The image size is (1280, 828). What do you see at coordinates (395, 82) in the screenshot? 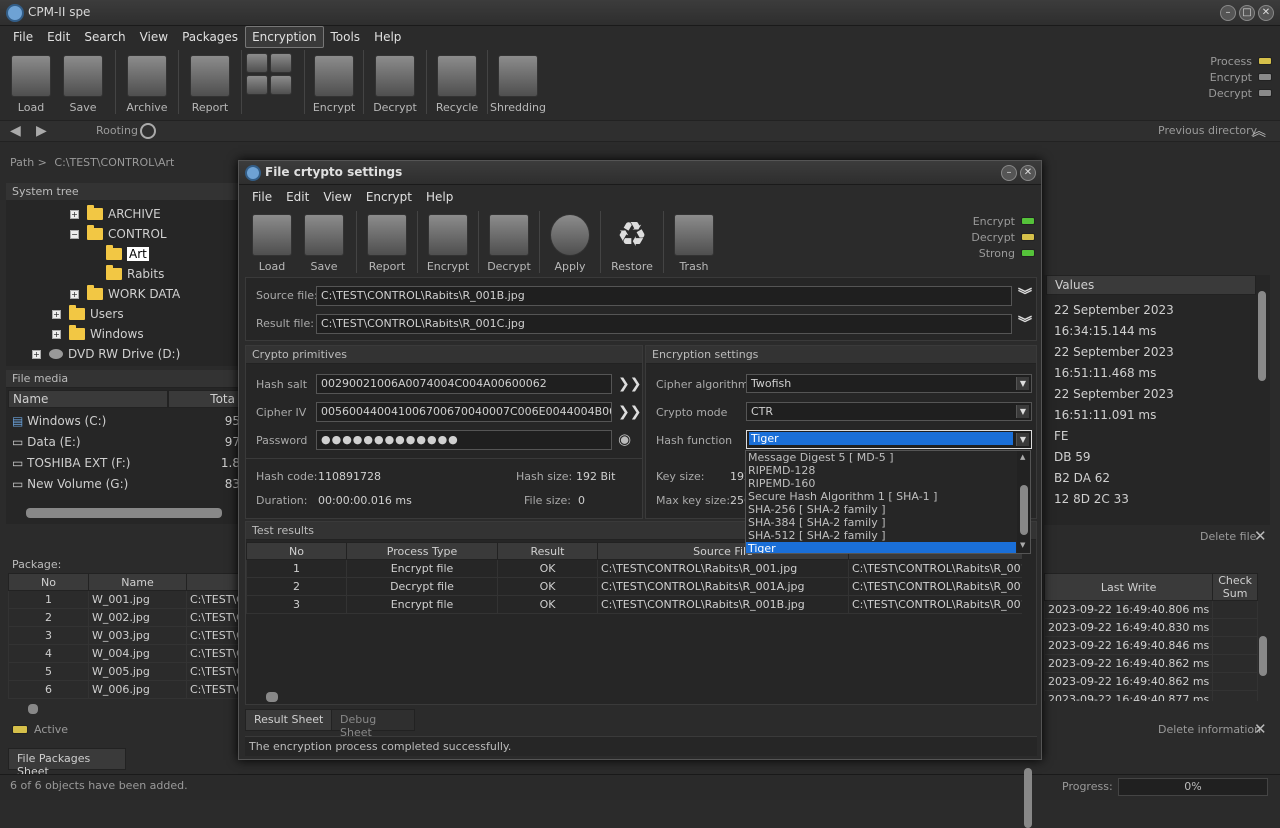
I see `decrypt-button: Decrypt` at bounding box center [395, 82].